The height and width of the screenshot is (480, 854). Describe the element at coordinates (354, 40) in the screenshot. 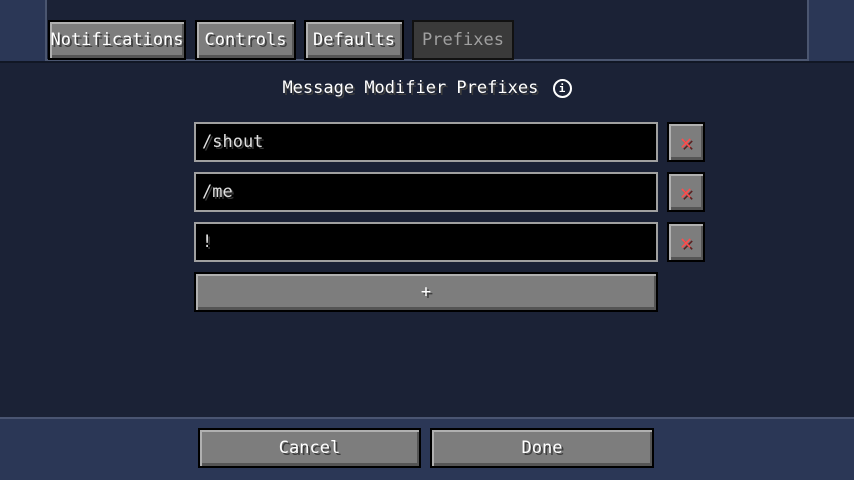

I see `tab-defaults: Defaults` at that location.